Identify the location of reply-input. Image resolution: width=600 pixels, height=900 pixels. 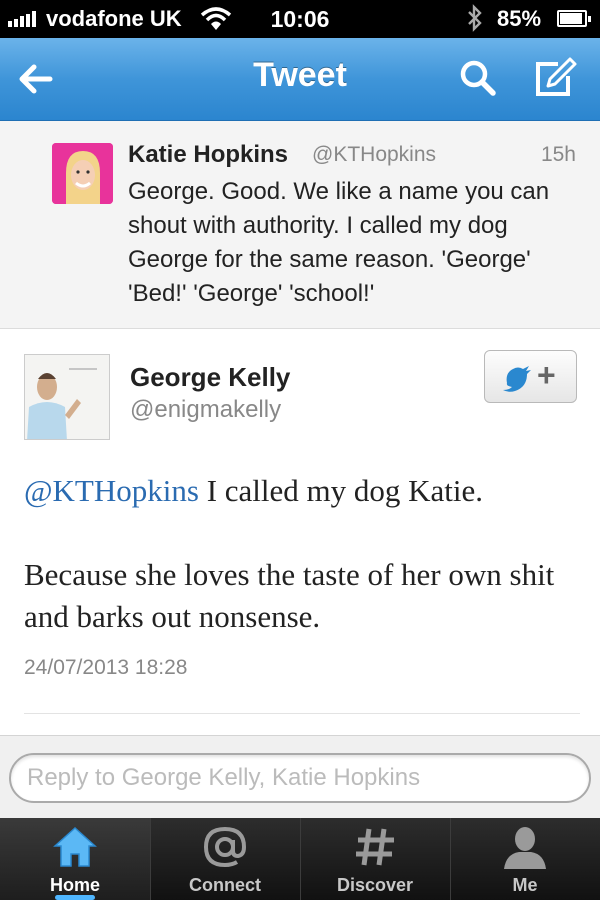
(300, 778).